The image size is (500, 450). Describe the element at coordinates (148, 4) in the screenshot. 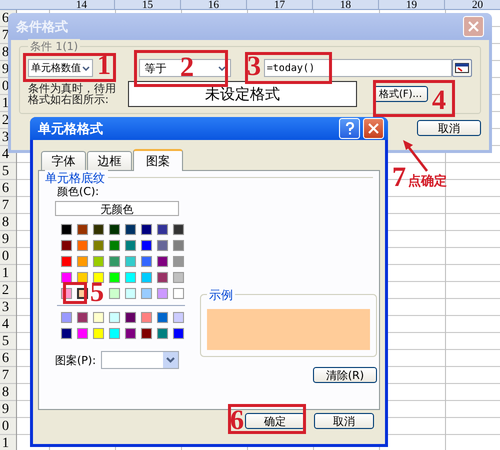

I see `column-header: 15` at that location.